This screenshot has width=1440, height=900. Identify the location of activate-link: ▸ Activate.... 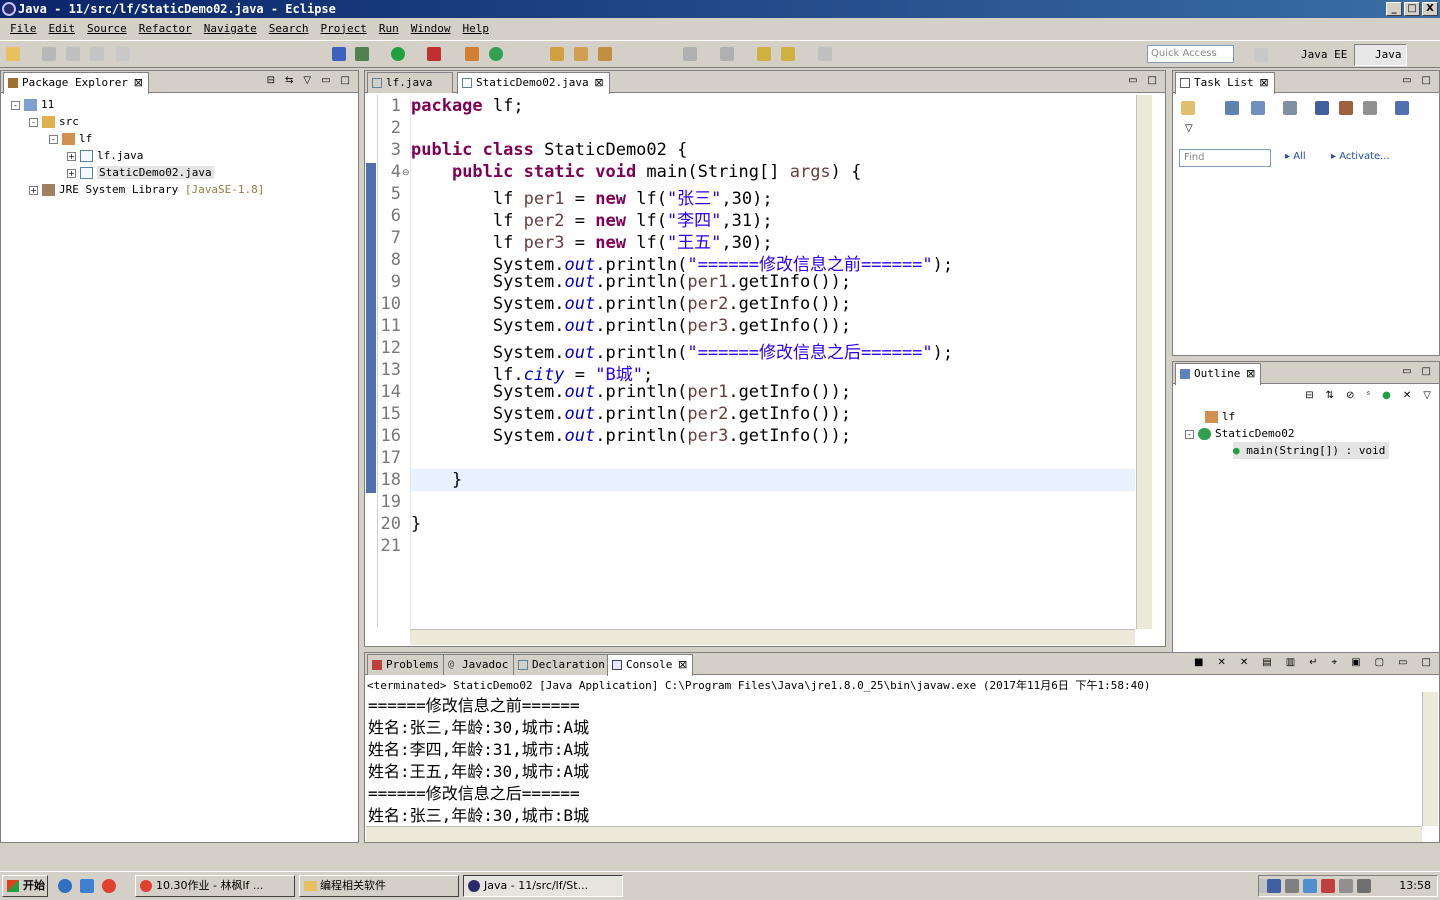
(1360, 156).